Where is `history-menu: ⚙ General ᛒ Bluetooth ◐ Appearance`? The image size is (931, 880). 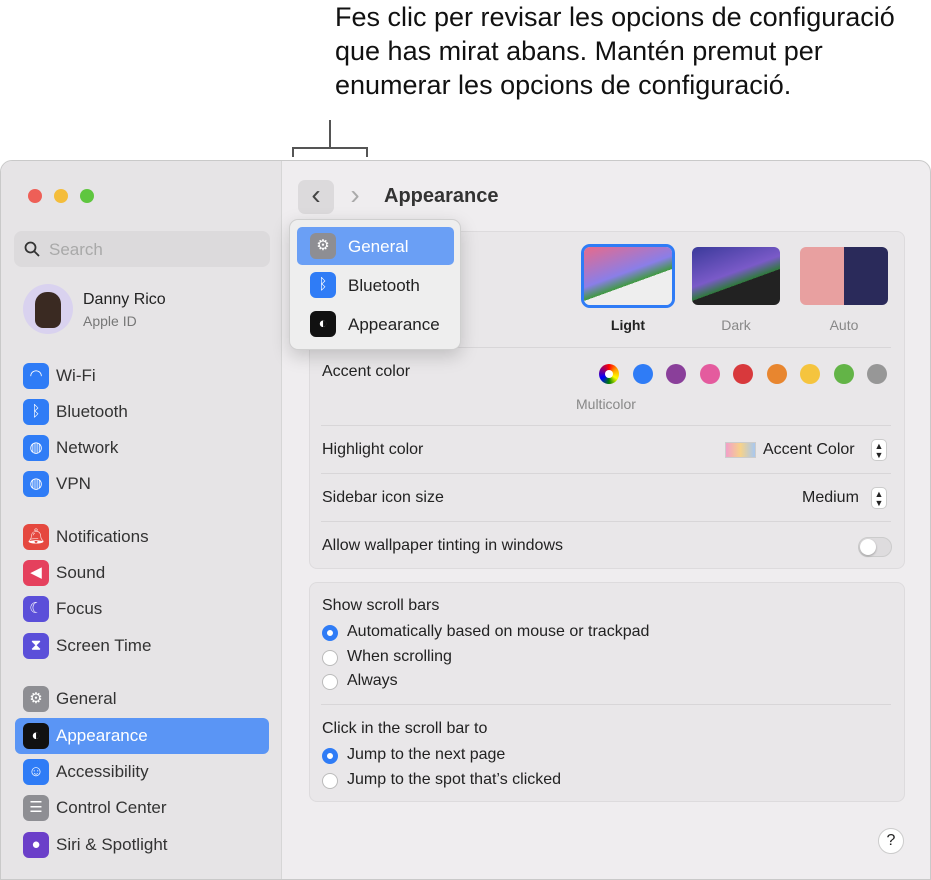 history-menu: ⚙ General ᛒ Bluetooth ◐ Appearance is located at coordinates (375, 284).